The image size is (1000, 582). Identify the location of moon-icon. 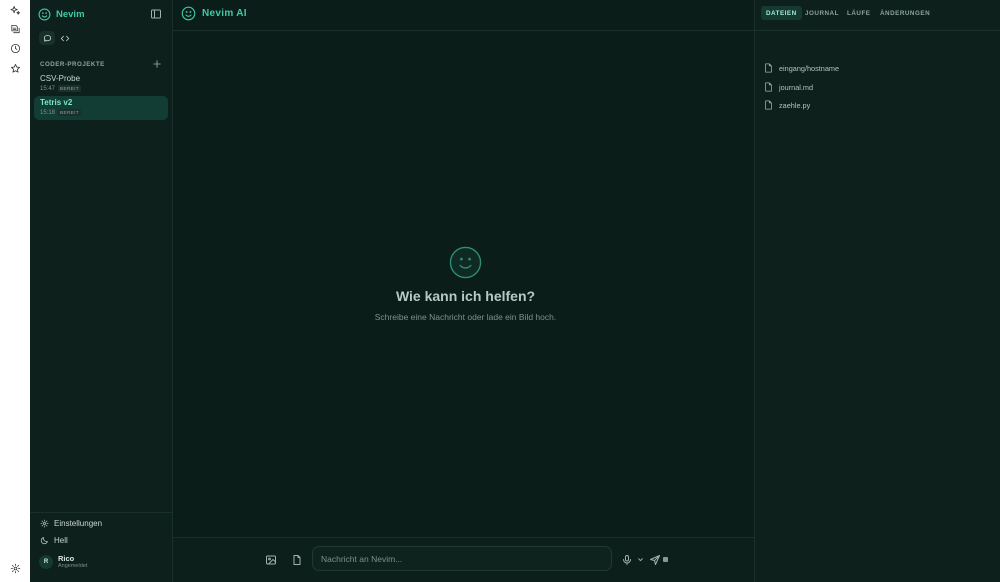
(44, 541).